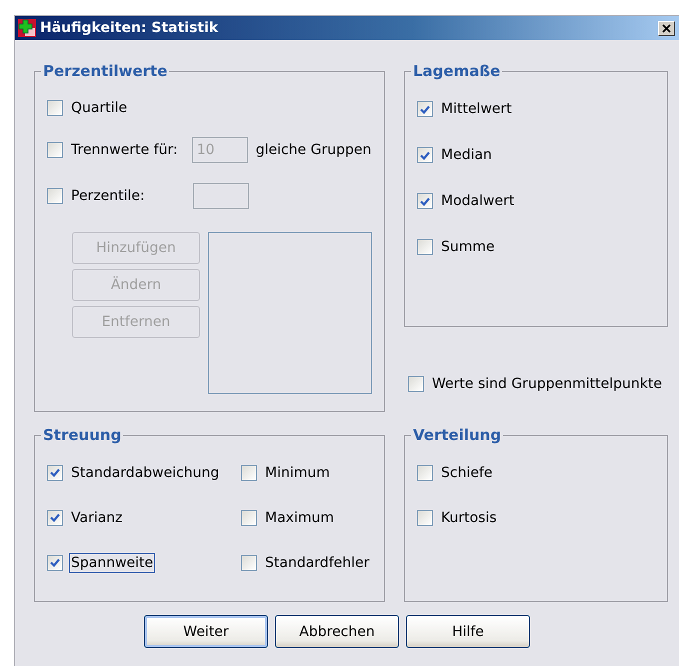  I want to click on list-box, so click(290, 313).